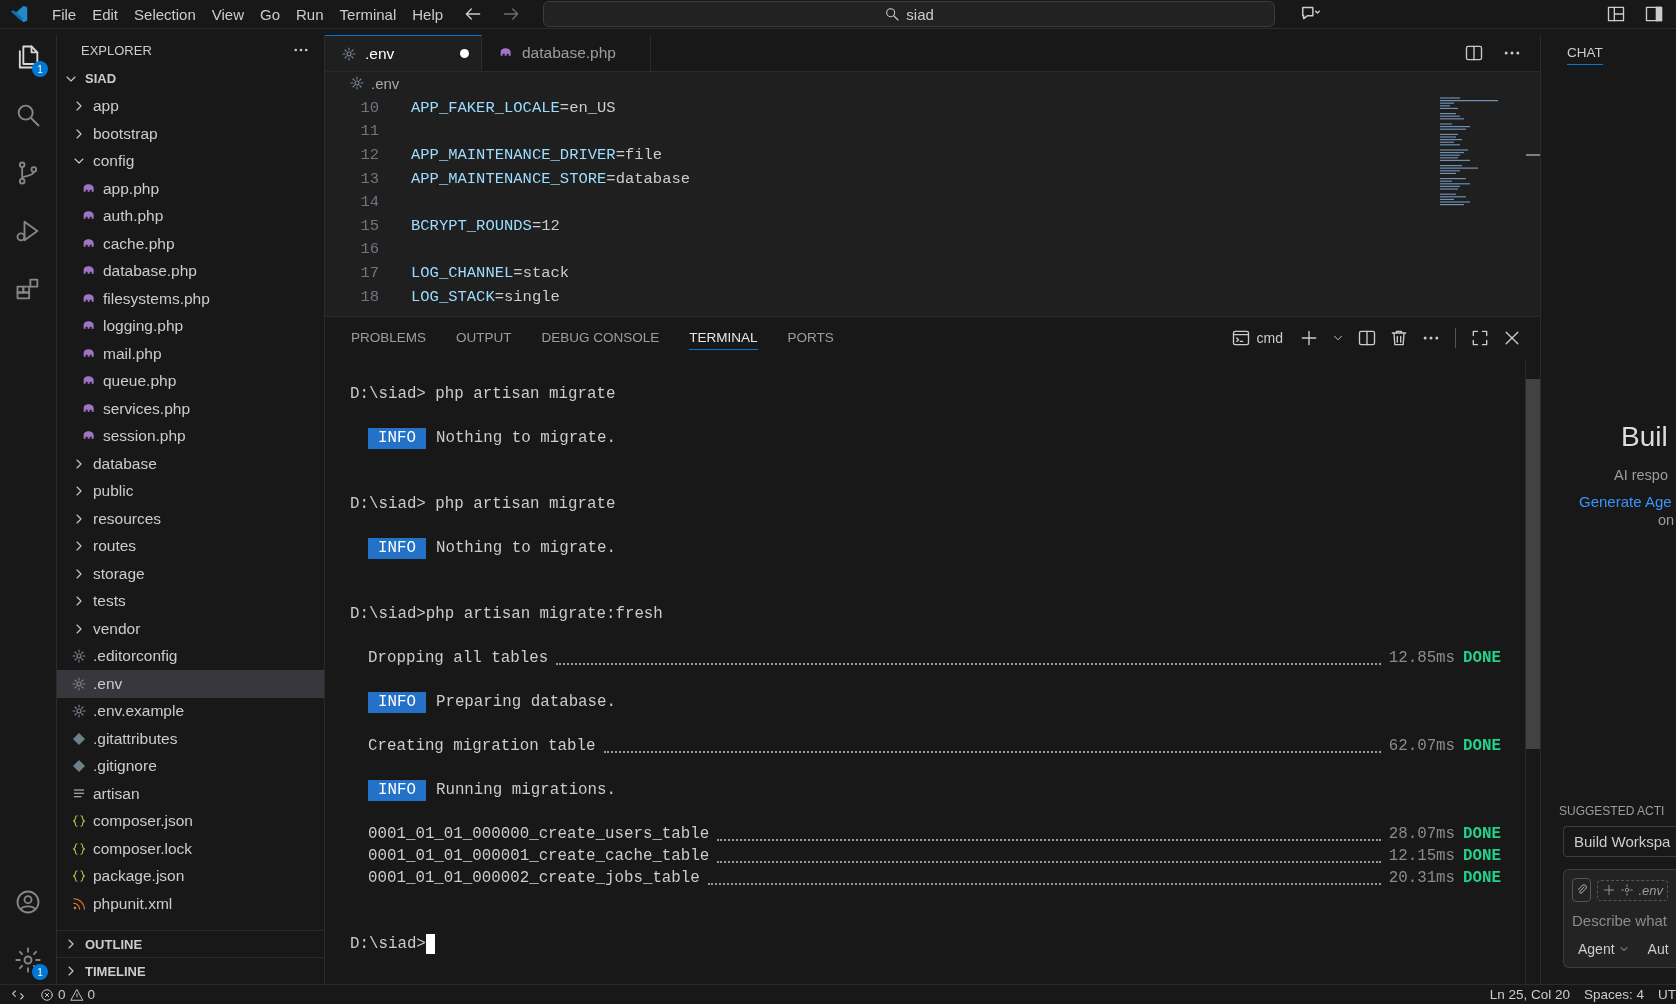 This screenshot has width=1676, height=1004. Describe the element at coordinates (1529, 994) in the screenshot. I see `cursor-position: Ln 25, Col 20` at that location.